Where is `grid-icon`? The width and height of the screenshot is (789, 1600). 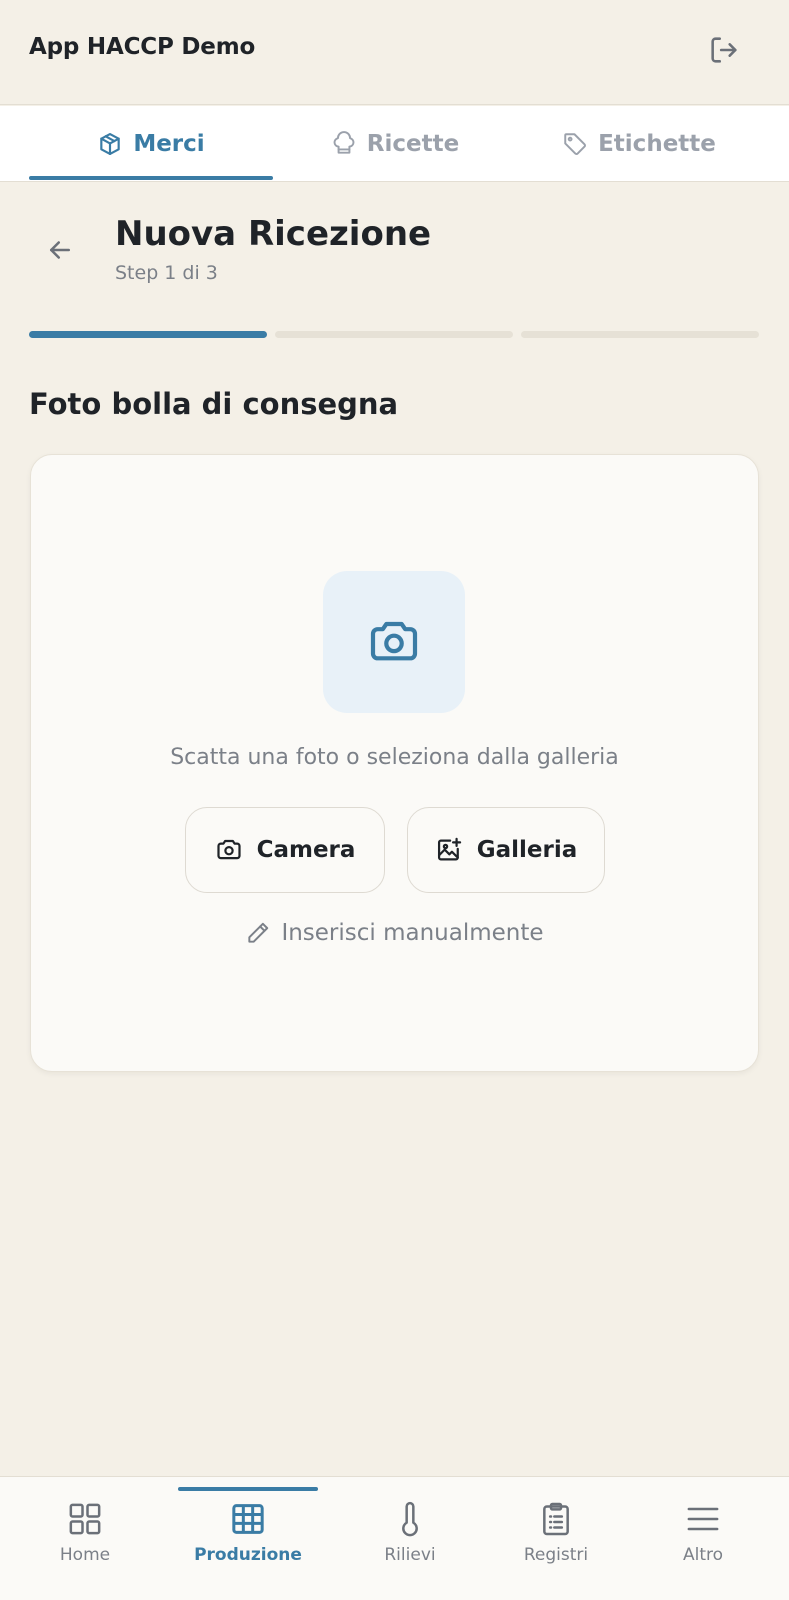 grid-icon is located at coordinates (85, 1519).